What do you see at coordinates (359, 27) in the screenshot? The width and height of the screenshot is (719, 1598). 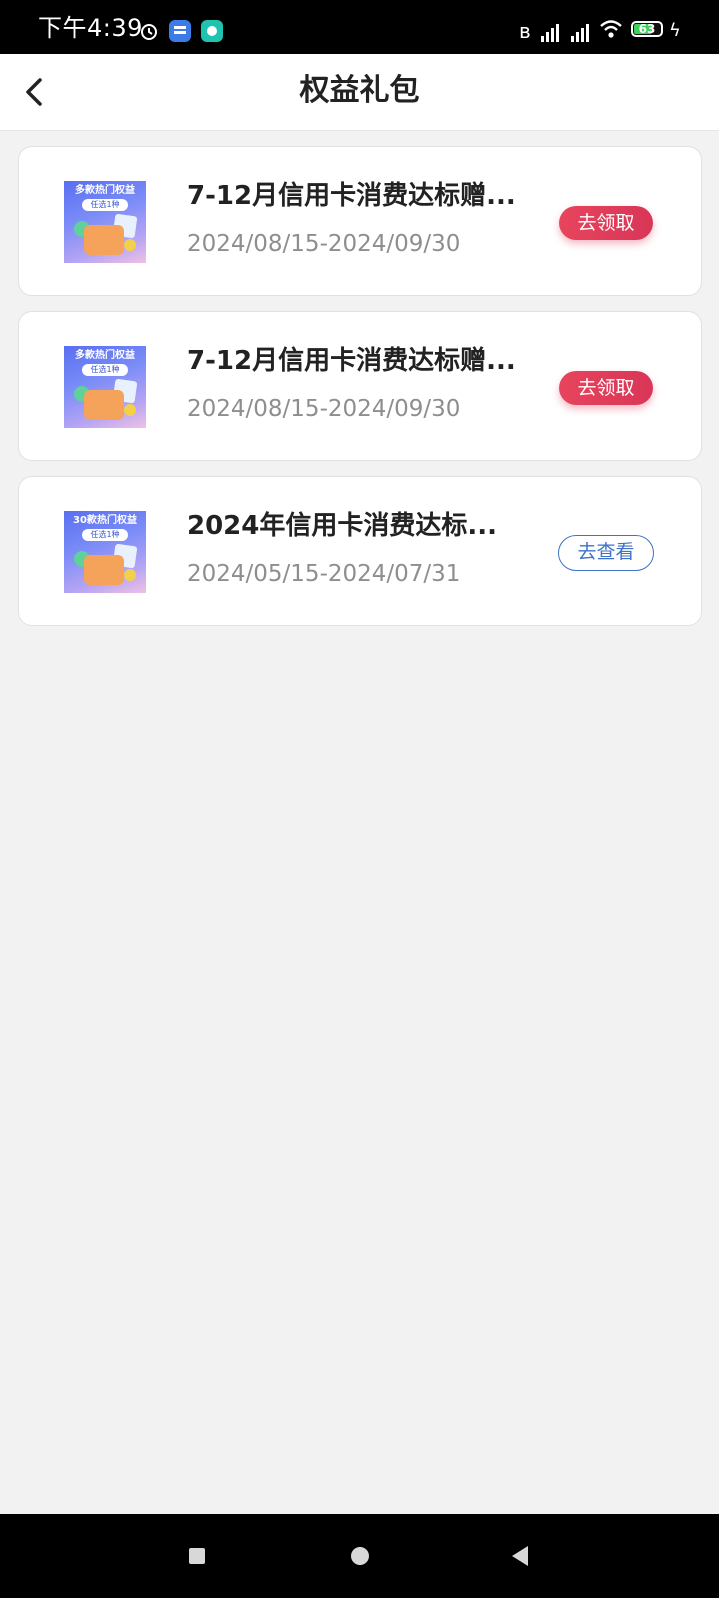 I see `status-bar: 下午4:39 ʙ 63 ϟ` at bounding box center [359, 27].